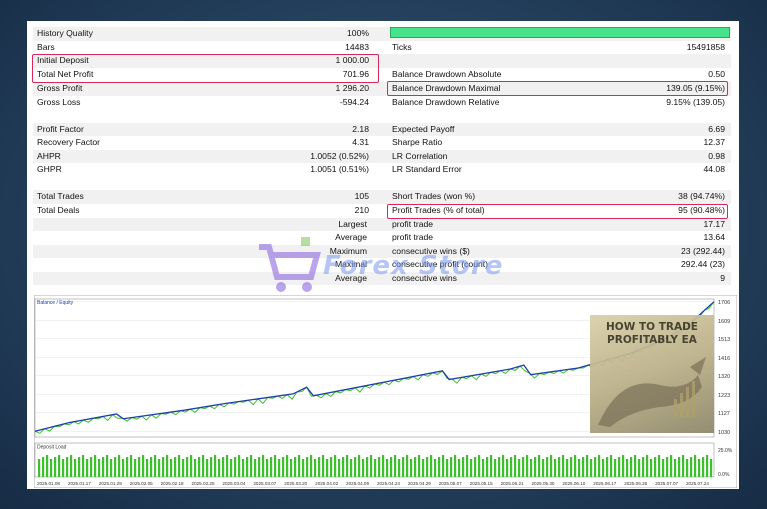 The height and width of the screenshot is (509, 767). I want to click on date-label: 2025.06.26, so click(635, 483).